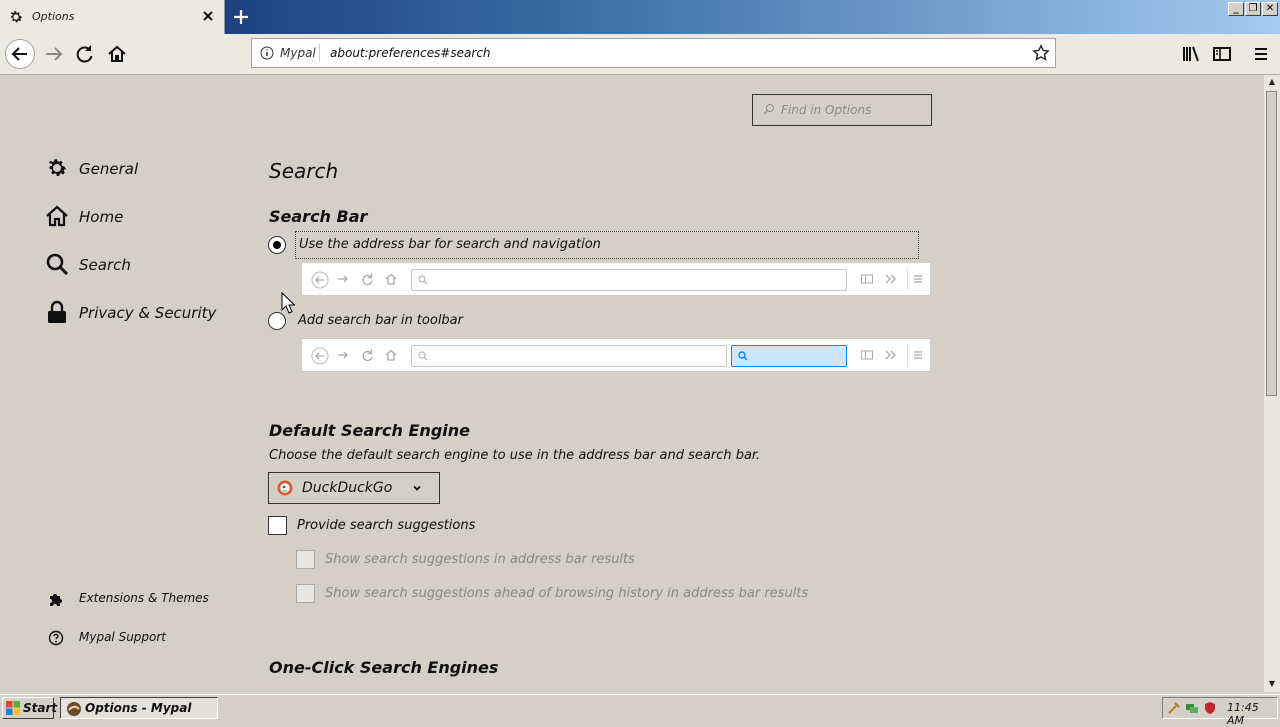 This screenshot has width=1280, height=727. Describe the element at coordinates (1272, 82) in the screenshot. I see `scroll-up-icon: ▲` at that location.